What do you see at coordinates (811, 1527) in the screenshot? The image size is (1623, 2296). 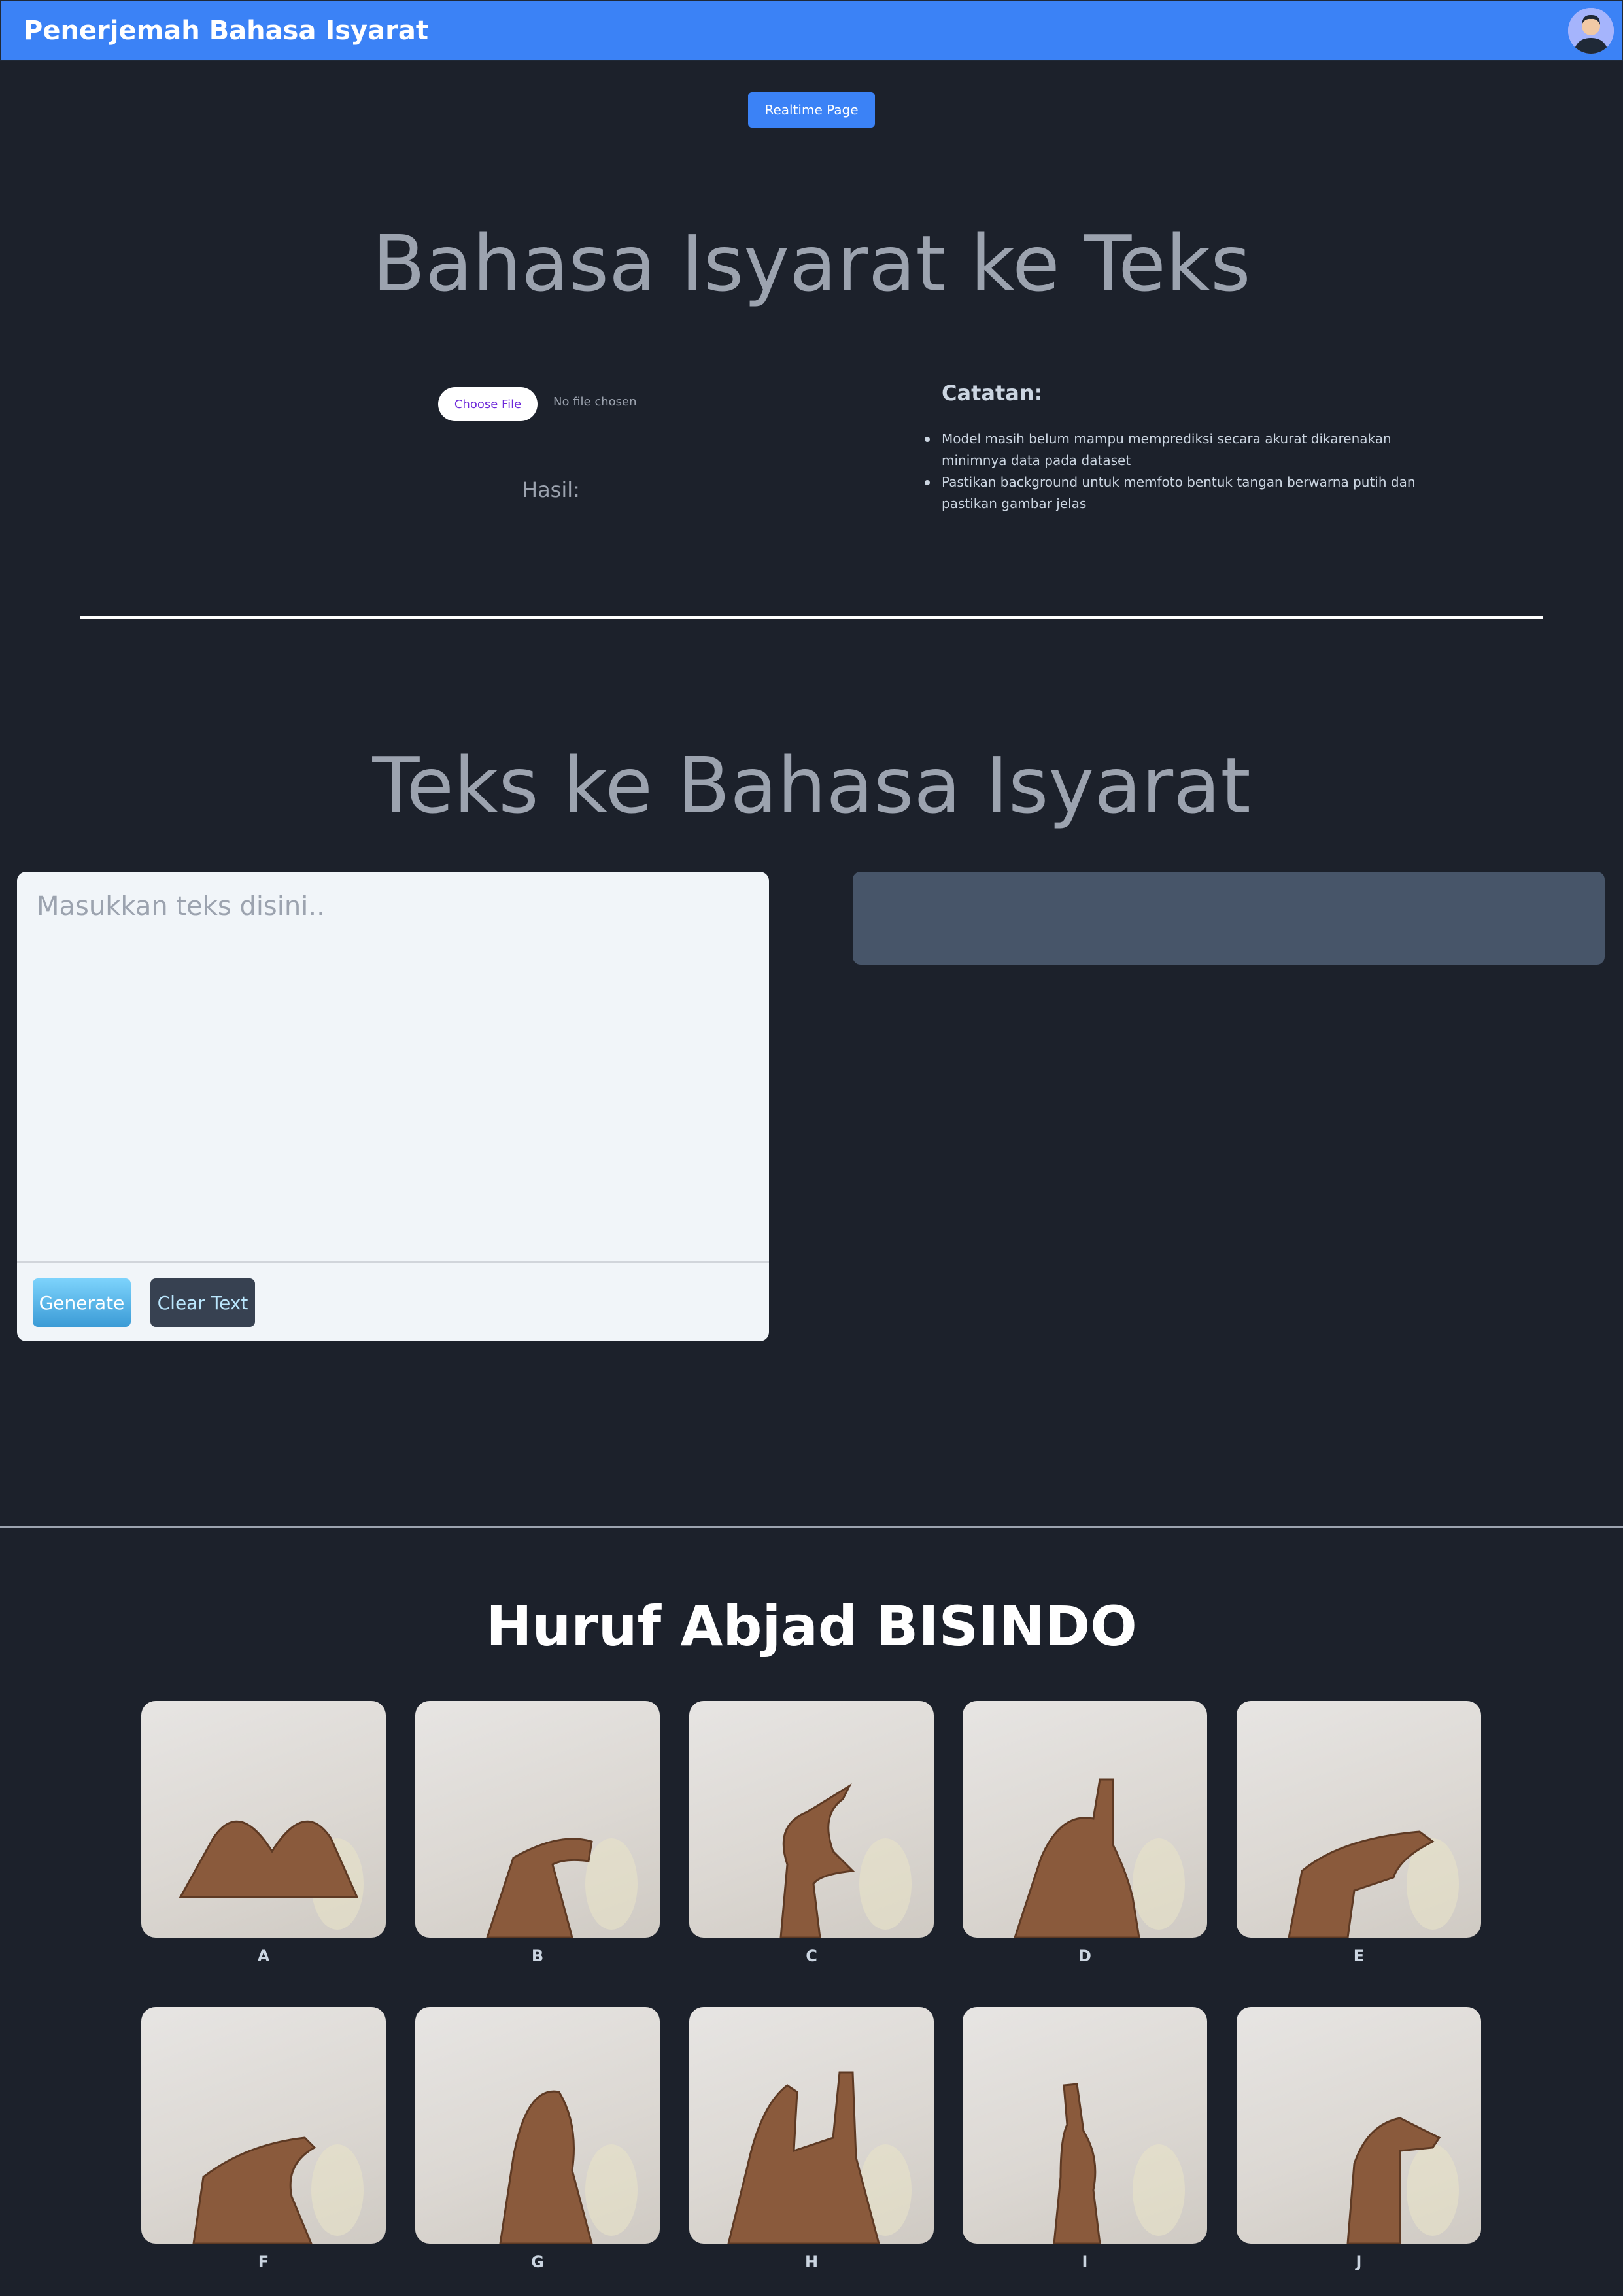 I see `section-separator` at bounding box center [811, 1527].